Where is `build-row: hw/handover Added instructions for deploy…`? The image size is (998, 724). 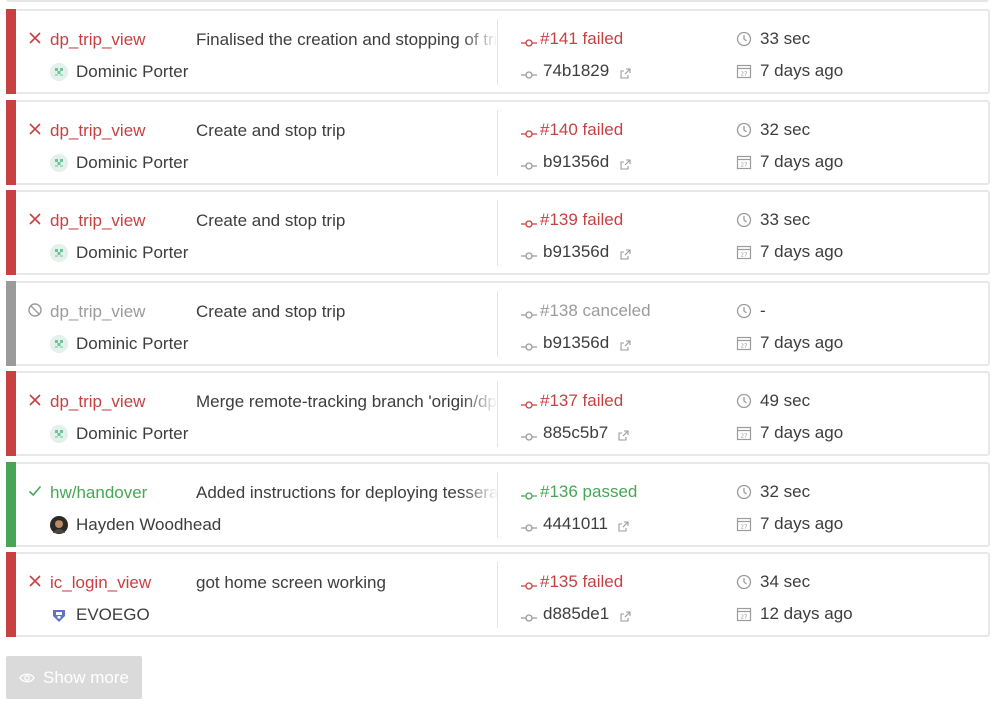 build-row: hw/handover Added instructions for deploy… is located at coordinates (498, 504).